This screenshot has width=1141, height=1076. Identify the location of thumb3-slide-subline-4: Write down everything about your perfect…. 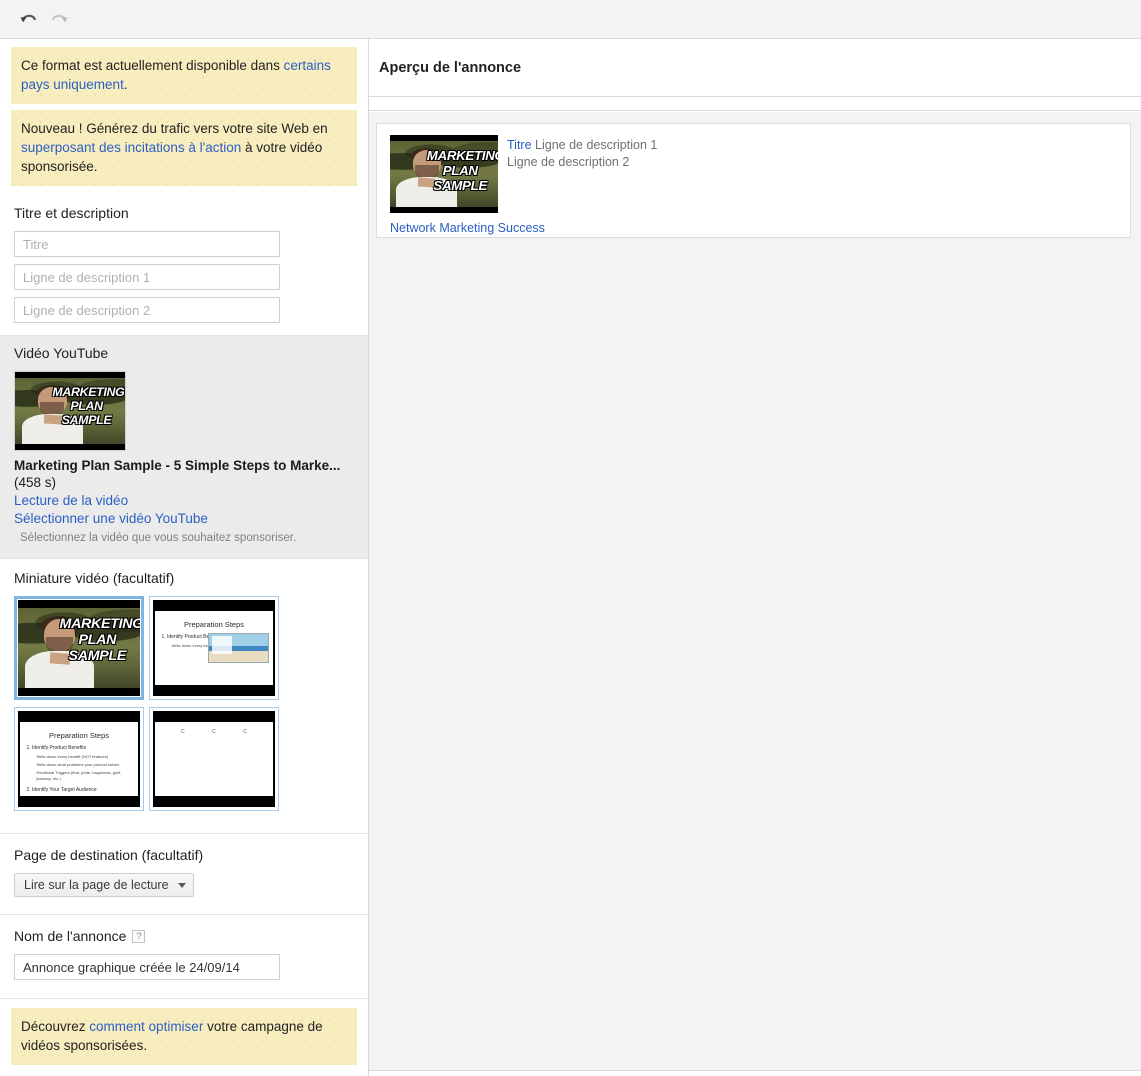
(86, 796).